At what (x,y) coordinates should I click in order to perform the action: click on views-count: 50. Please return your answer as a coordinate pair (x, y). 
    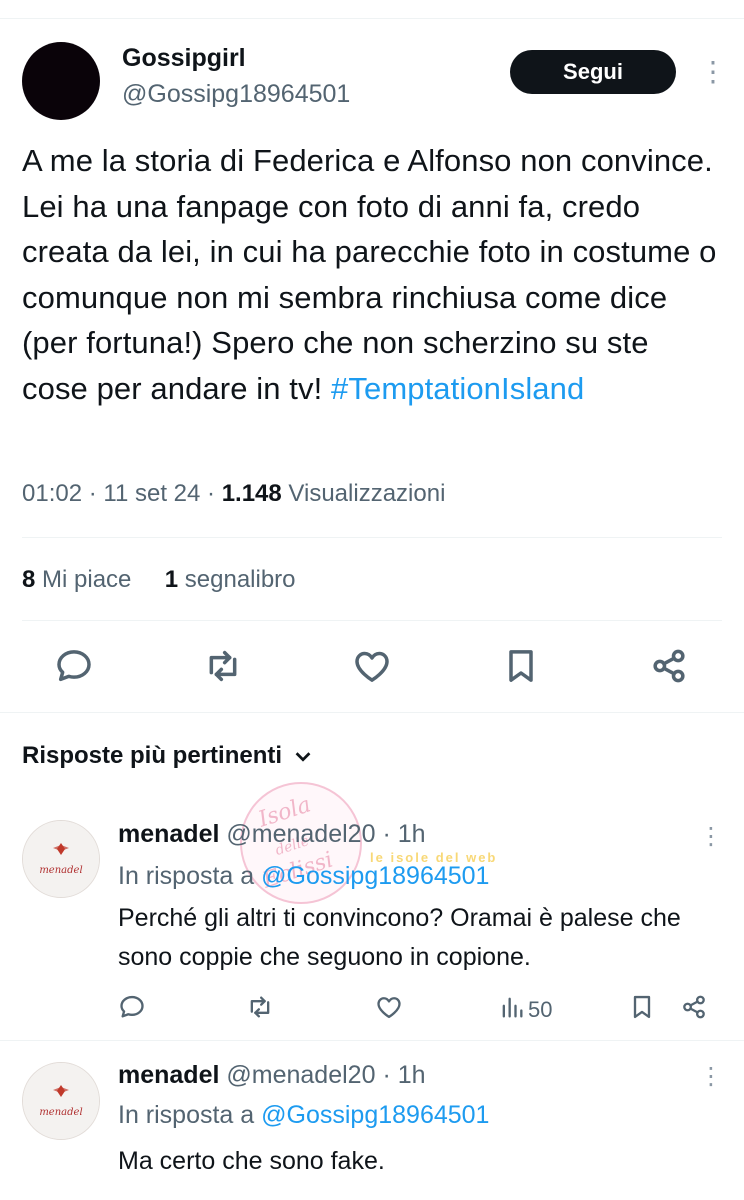
    Looking at the image, I should click on (540, 1009).